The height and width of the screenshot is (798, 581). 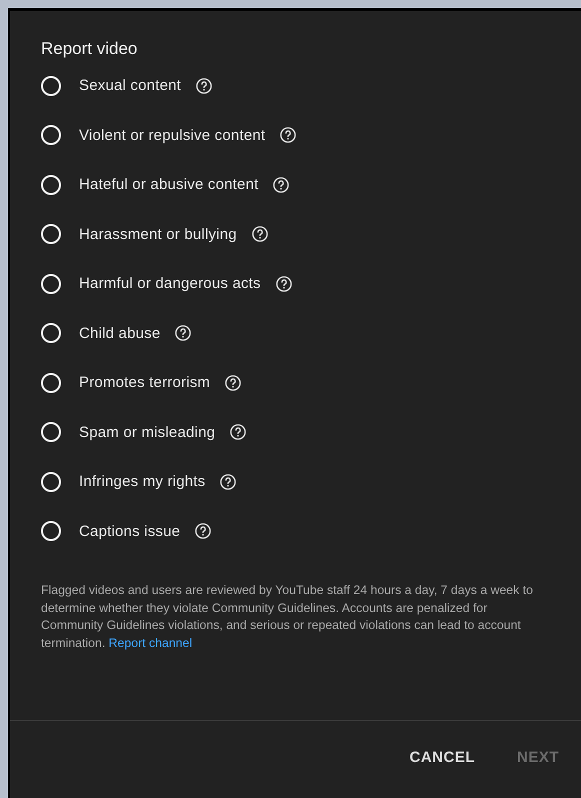 What do you see at coordinates (130, 85) in the screenshot?
I see `option-label: Sexual content` at bounding box center [130, 85].